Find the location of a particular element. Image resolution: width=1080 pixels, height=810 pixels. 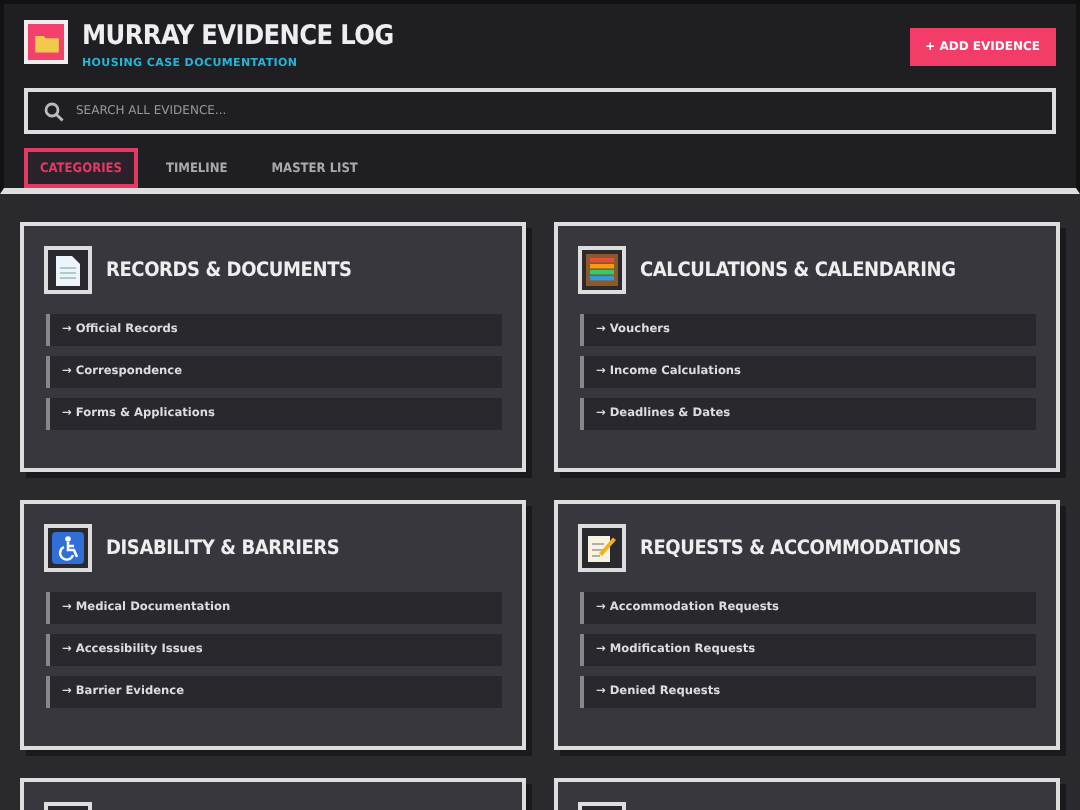

category-title: CALCULATIONS & CALENDARING is located at coordinates (798, 270).